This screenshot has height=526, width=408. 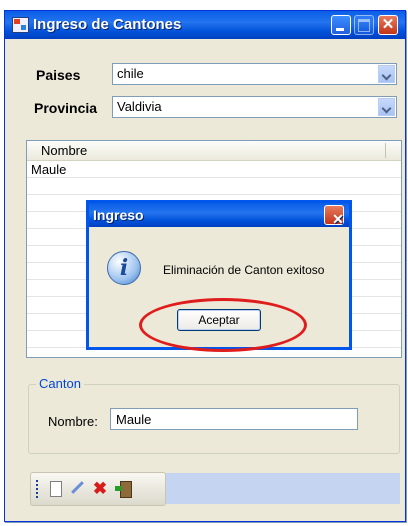 I want to click on maximize-icon, so click(x=364, y=25).